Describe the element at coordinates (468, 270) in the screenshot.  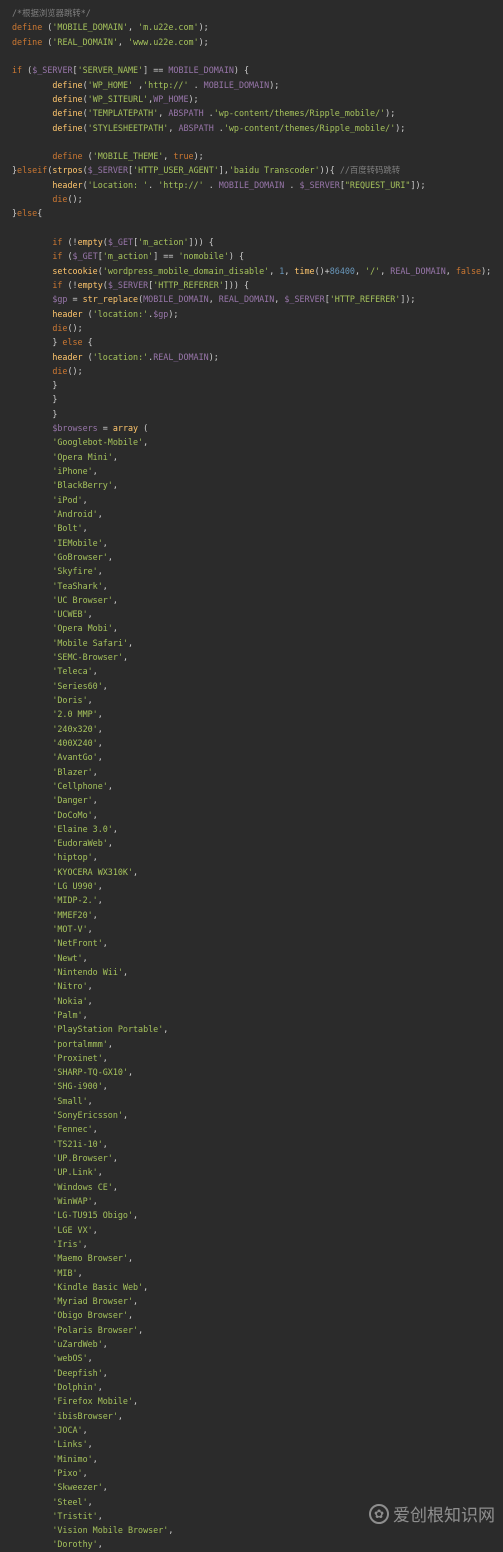
I see `code-token: false` at that location.